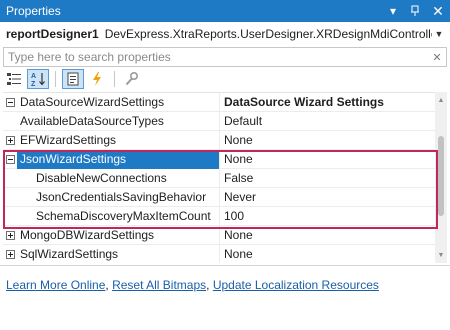  Describe the element at coordinates (68, 139) in the screenshot. I see `property-name: EFWizardSettings` at that location.